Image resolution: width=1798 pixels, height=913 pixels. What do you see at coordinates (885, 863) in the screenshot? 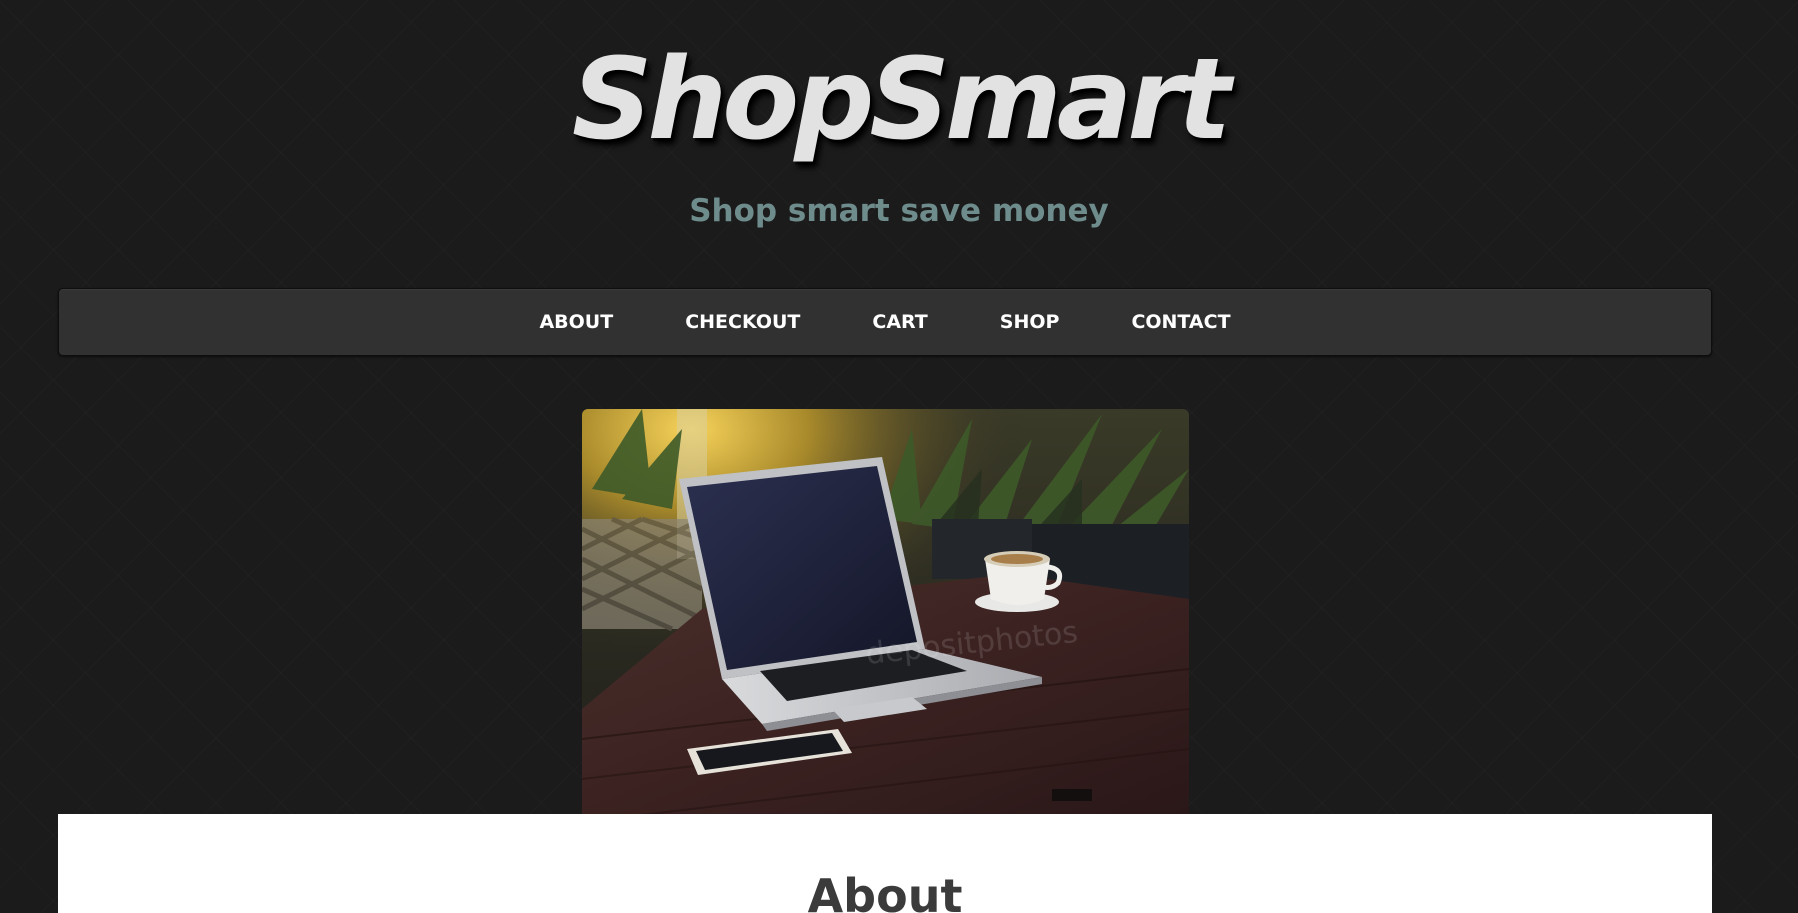
I see `content-panel: About` at bounding box center [885, 863].